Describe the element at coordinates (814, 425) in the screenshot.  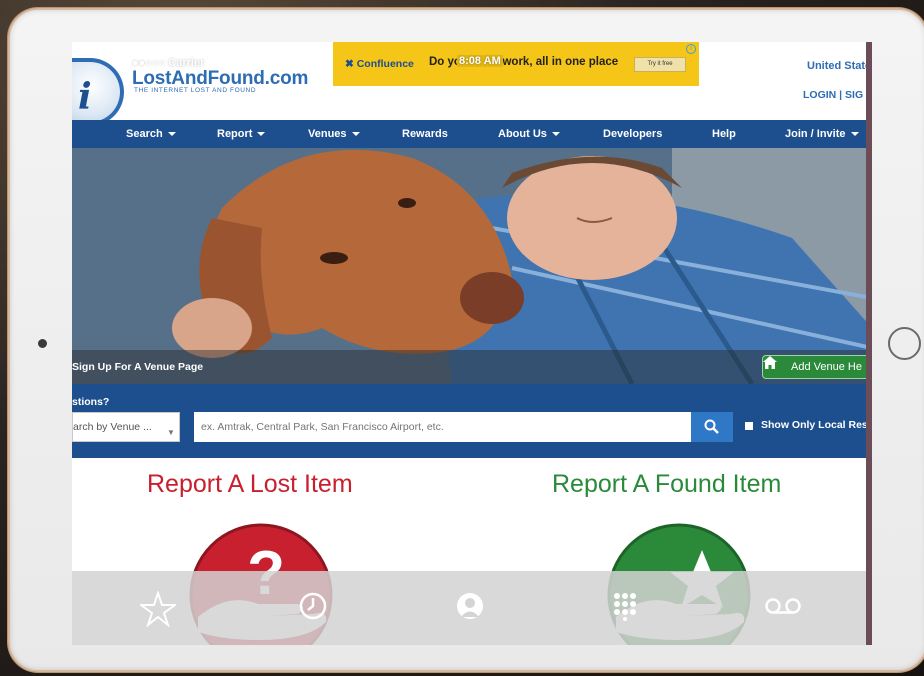
I see `local-results-label: Show Only Local Res` at that location.